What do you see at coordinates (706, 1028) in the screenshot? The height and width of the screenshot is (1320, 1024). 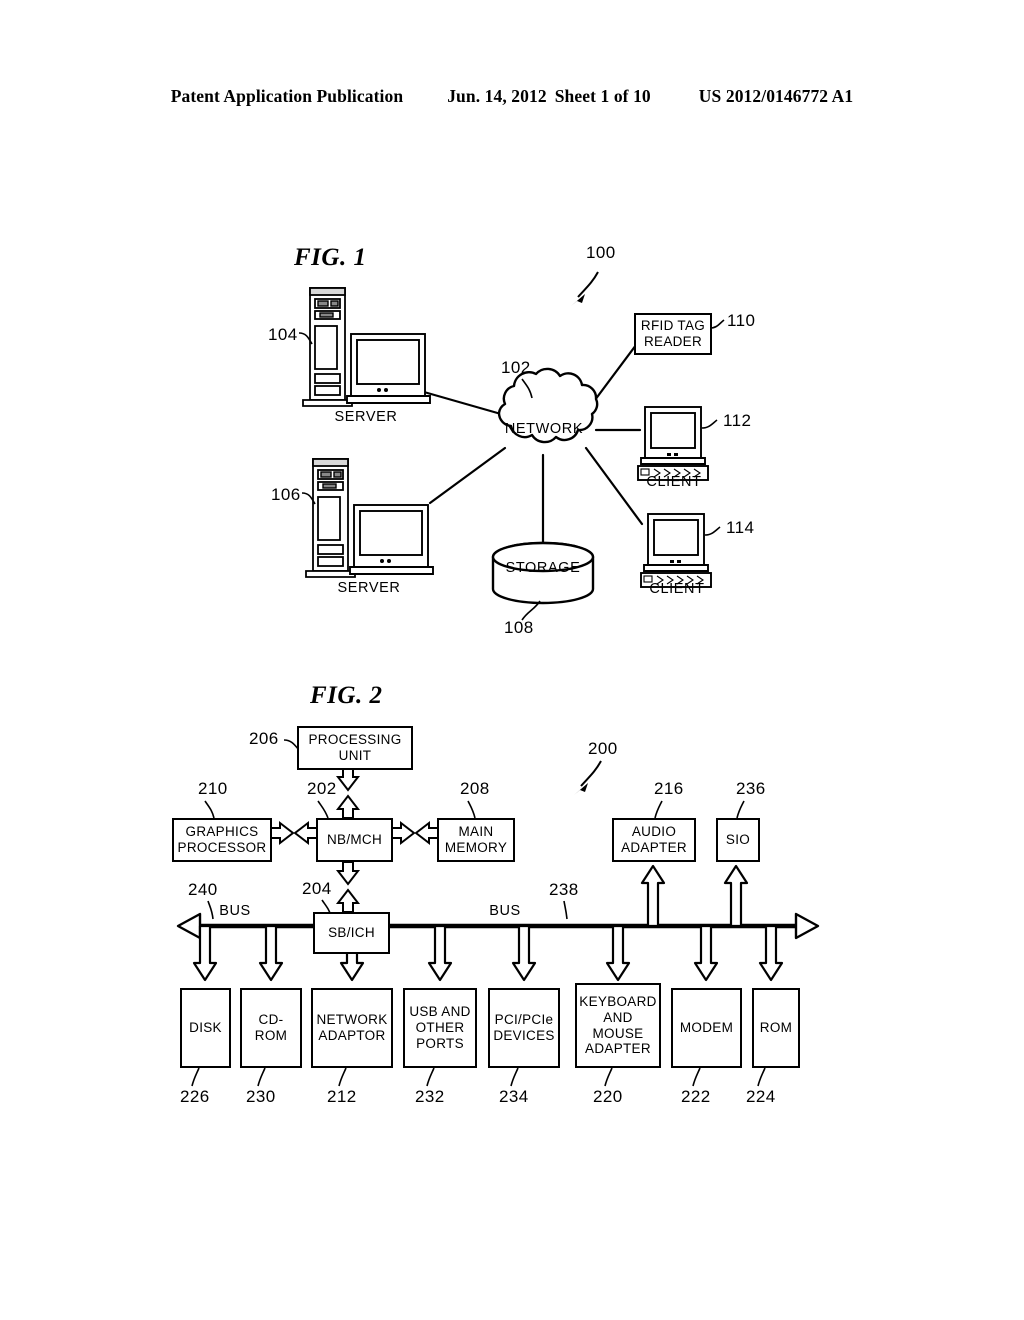 I see `device-box-modem: MODEM` at bounding box center [706, 1028].